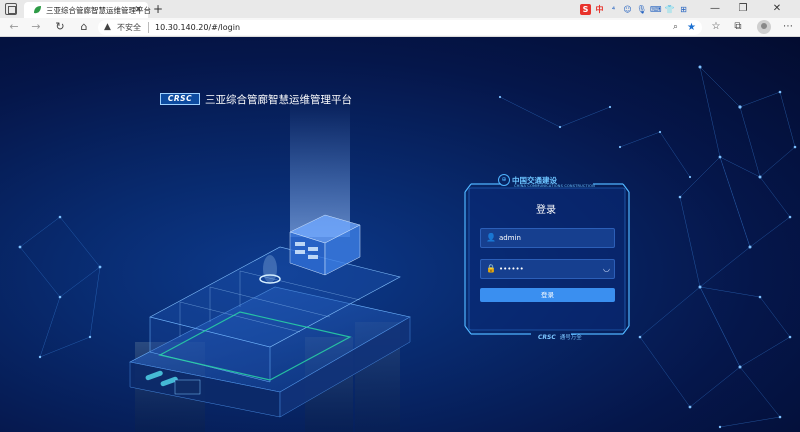  I want to click on back-icon: ←, so click(14, 27).